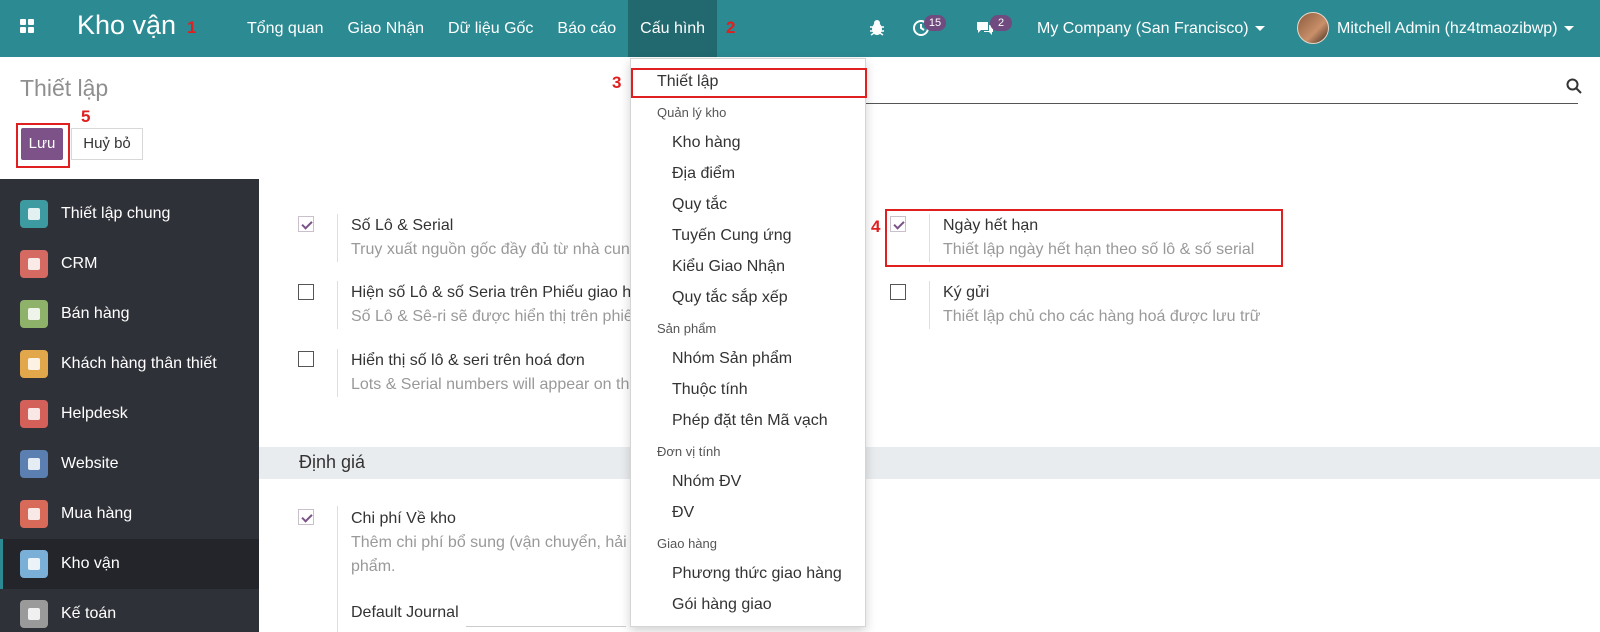  I want to click on sidebar-item-general-settings: Thiết lập chung, so click(129, 214).